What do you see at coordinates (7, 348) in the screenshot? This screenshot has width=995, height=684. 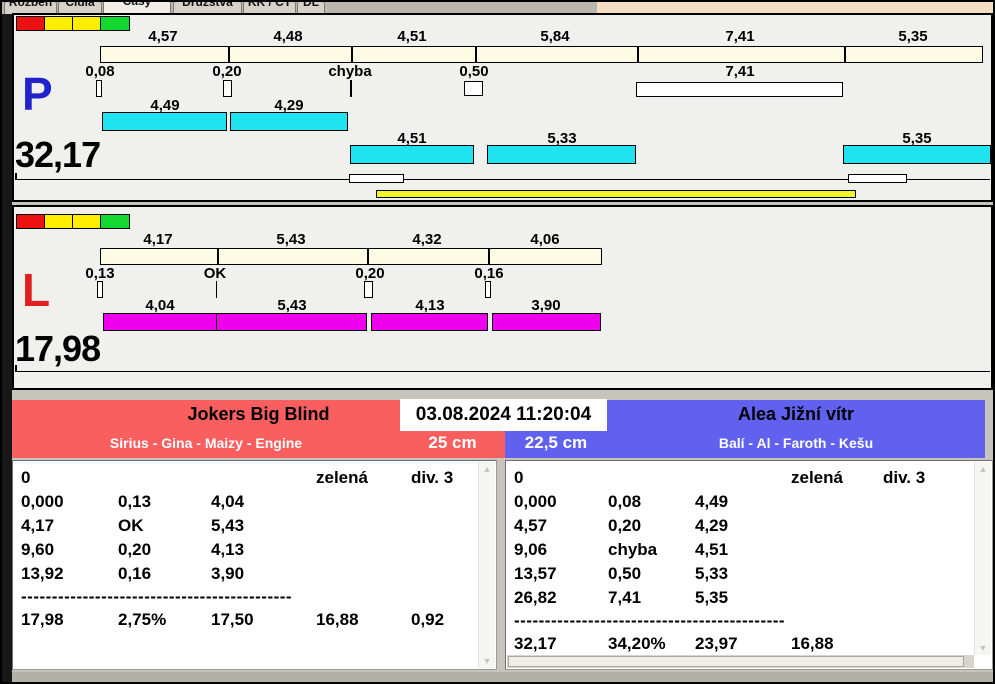 I see `background-window-strip` at bounding box center [7, 348].